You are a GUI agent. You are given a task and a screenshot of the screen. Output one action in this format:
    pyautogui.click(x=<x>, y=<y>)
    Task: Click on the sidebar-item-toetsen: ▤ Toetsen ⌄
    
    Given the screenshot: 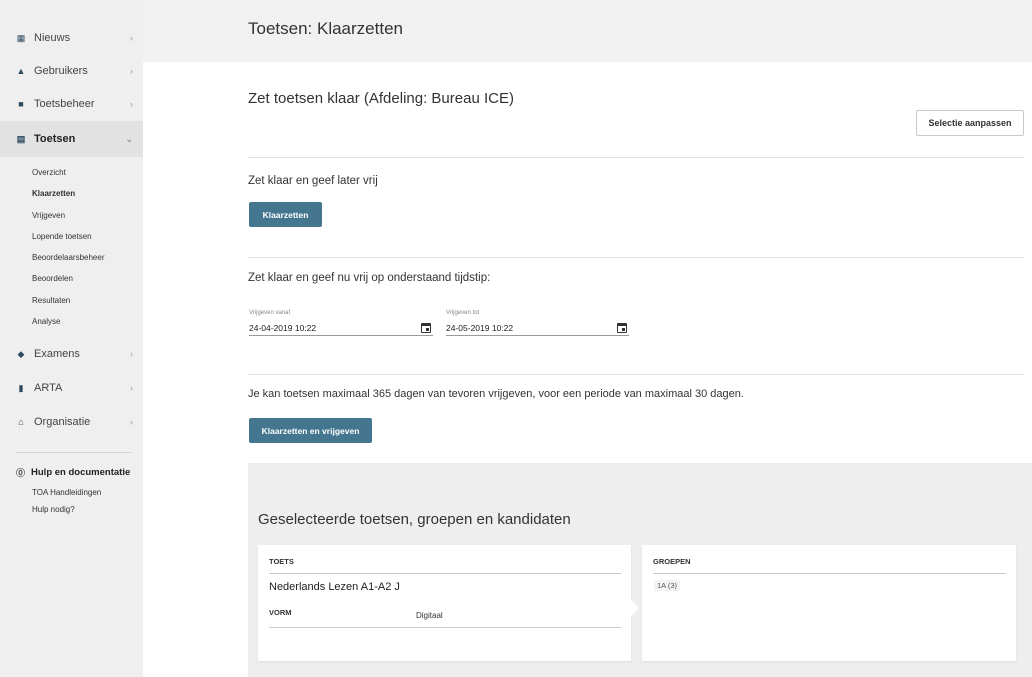 What is the action you would take?
    pyautogui.click(x=71, y=139)
    